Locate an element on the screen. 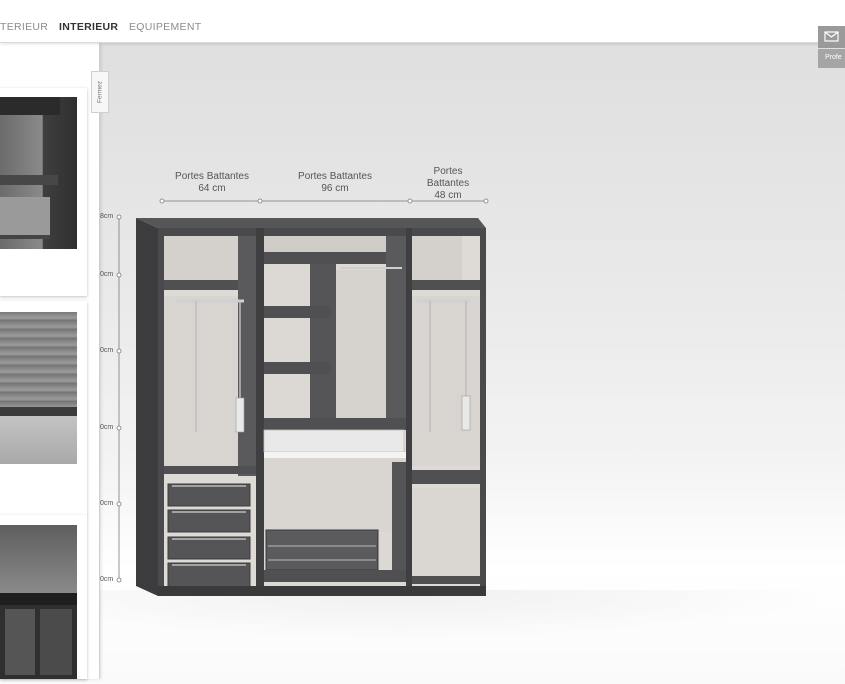  contact-button is located at coordinates (831, 37).